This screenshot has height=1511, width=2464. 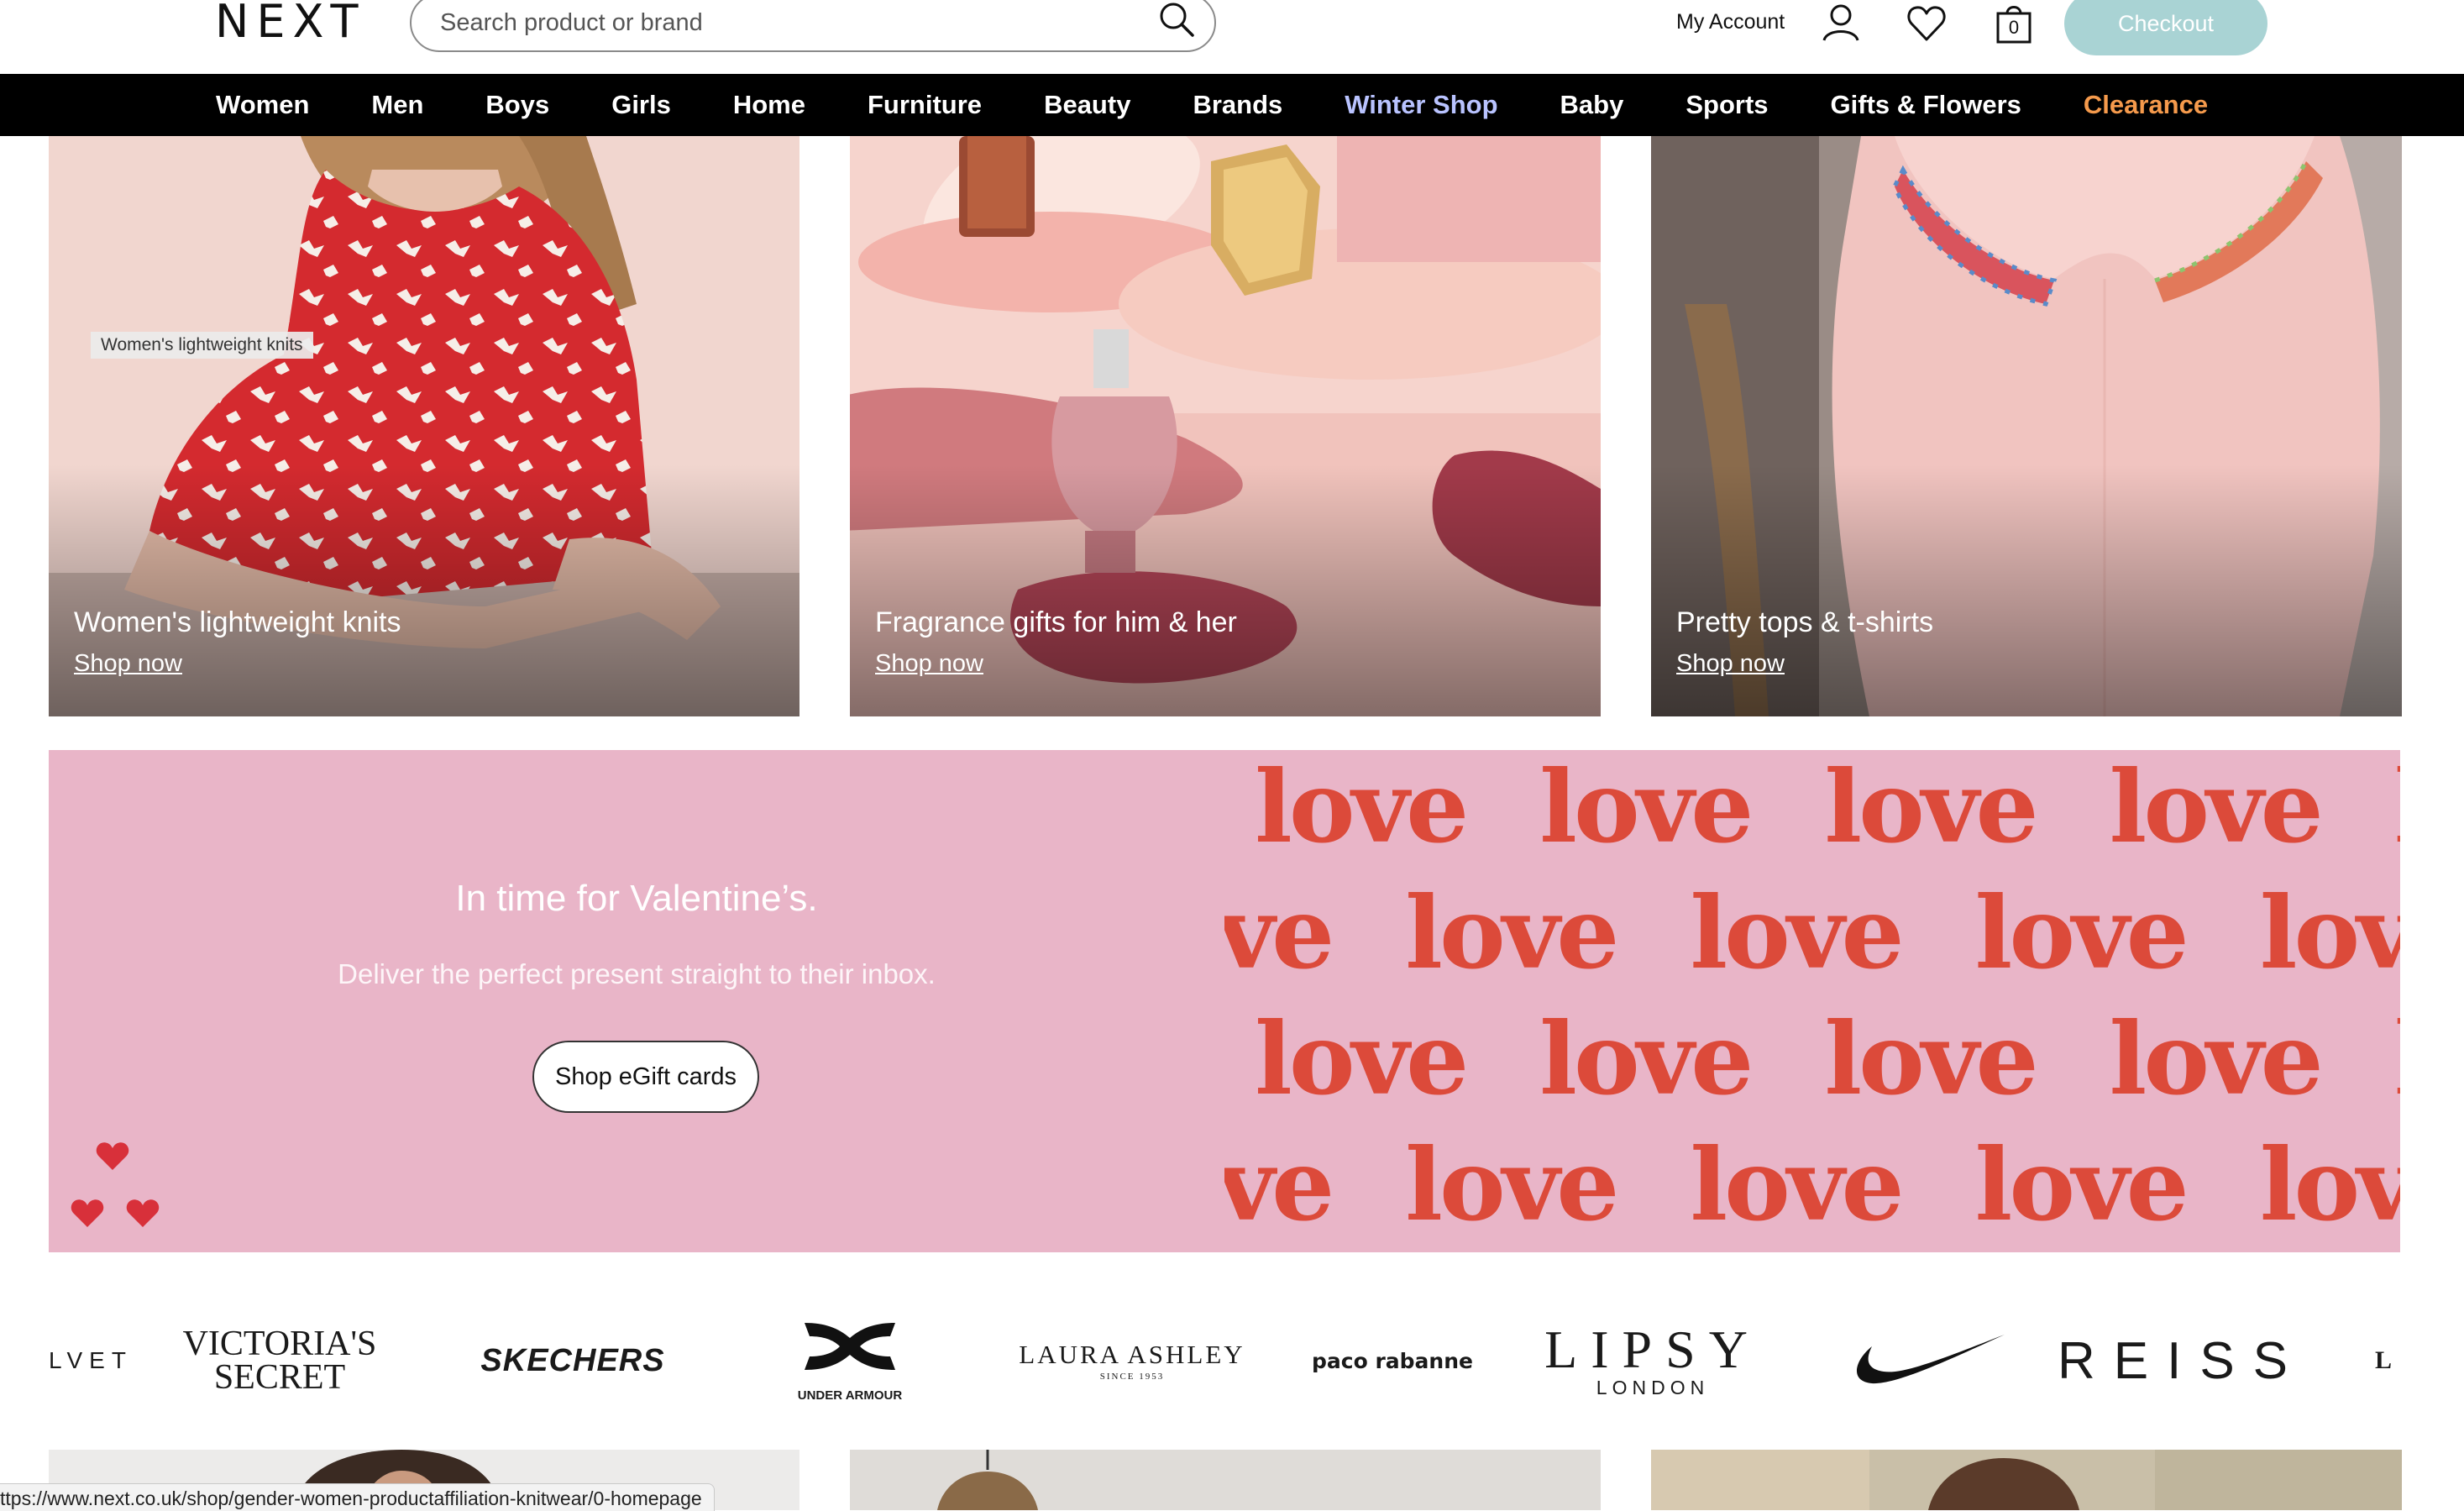 I want to click on nav-item-beauty: Beauty, so click(x=1087, y=105).